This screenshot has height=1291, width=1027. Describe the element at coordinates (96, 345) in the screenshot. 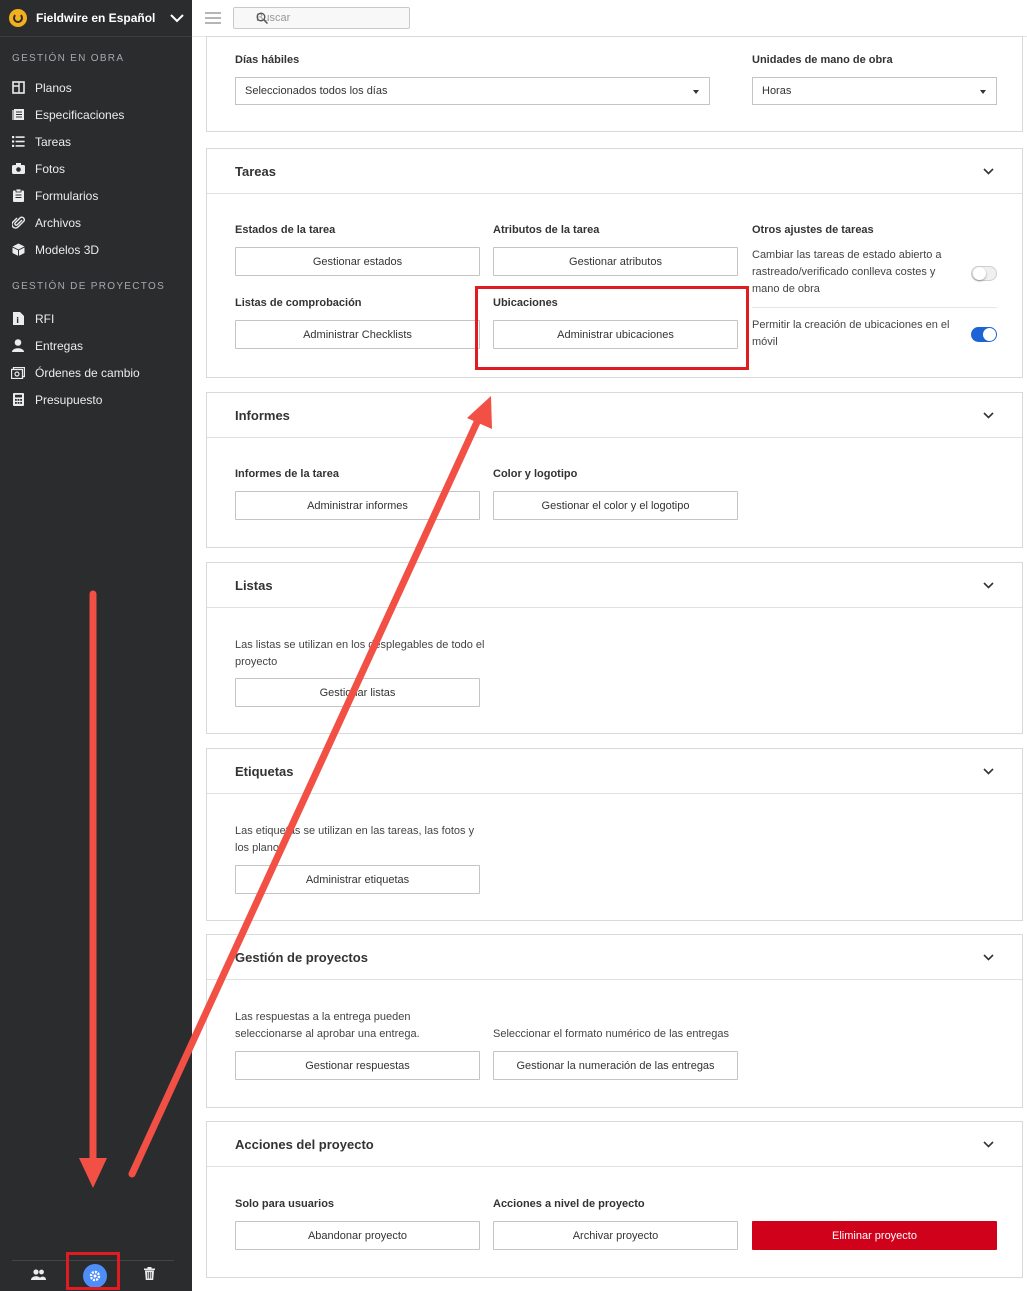

I see `sidebar-item-entregas: Entregas` at that location.